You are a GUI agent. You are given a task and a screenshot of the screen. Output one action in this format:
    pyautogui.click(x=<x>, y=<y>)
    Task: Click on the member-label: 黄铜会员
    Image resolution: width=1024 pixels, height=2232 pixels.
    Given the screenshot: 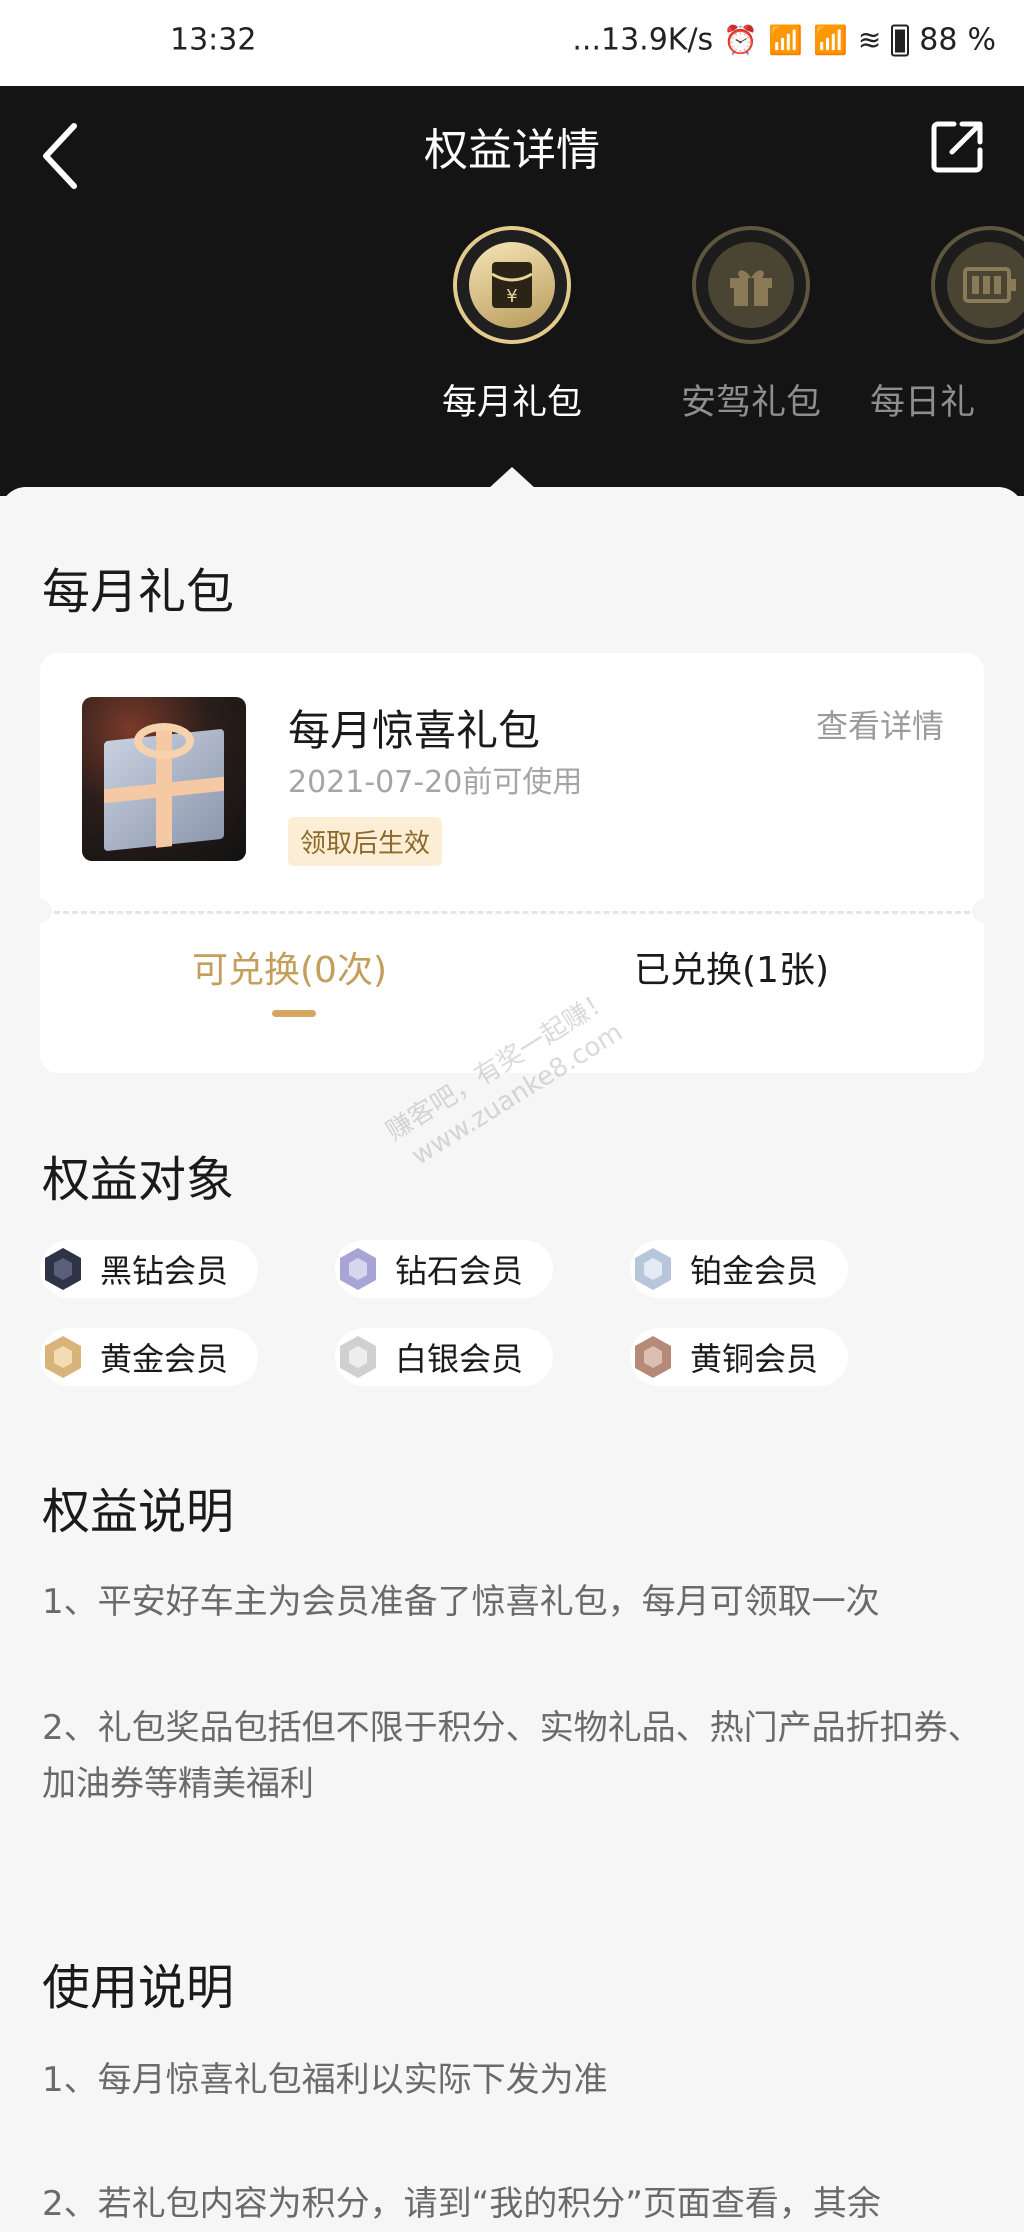 What is the action you would take?
    pyautogui.click(x=754, y=1359)
    